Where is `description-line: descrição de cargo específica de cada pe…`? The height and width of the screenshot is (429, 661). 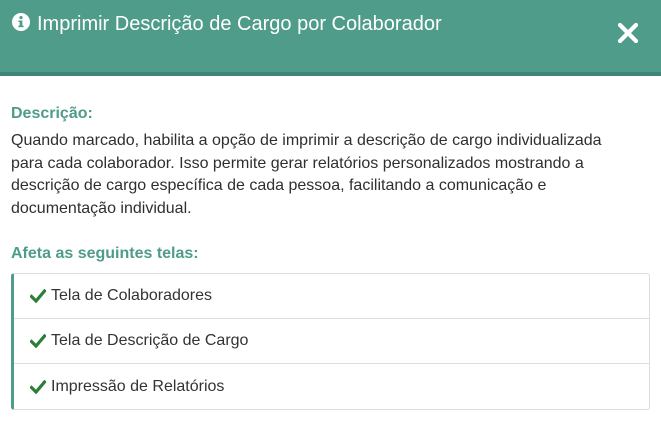 description-line: descrição de cargo específica de cada pe… is located at coordinates (279, 186).